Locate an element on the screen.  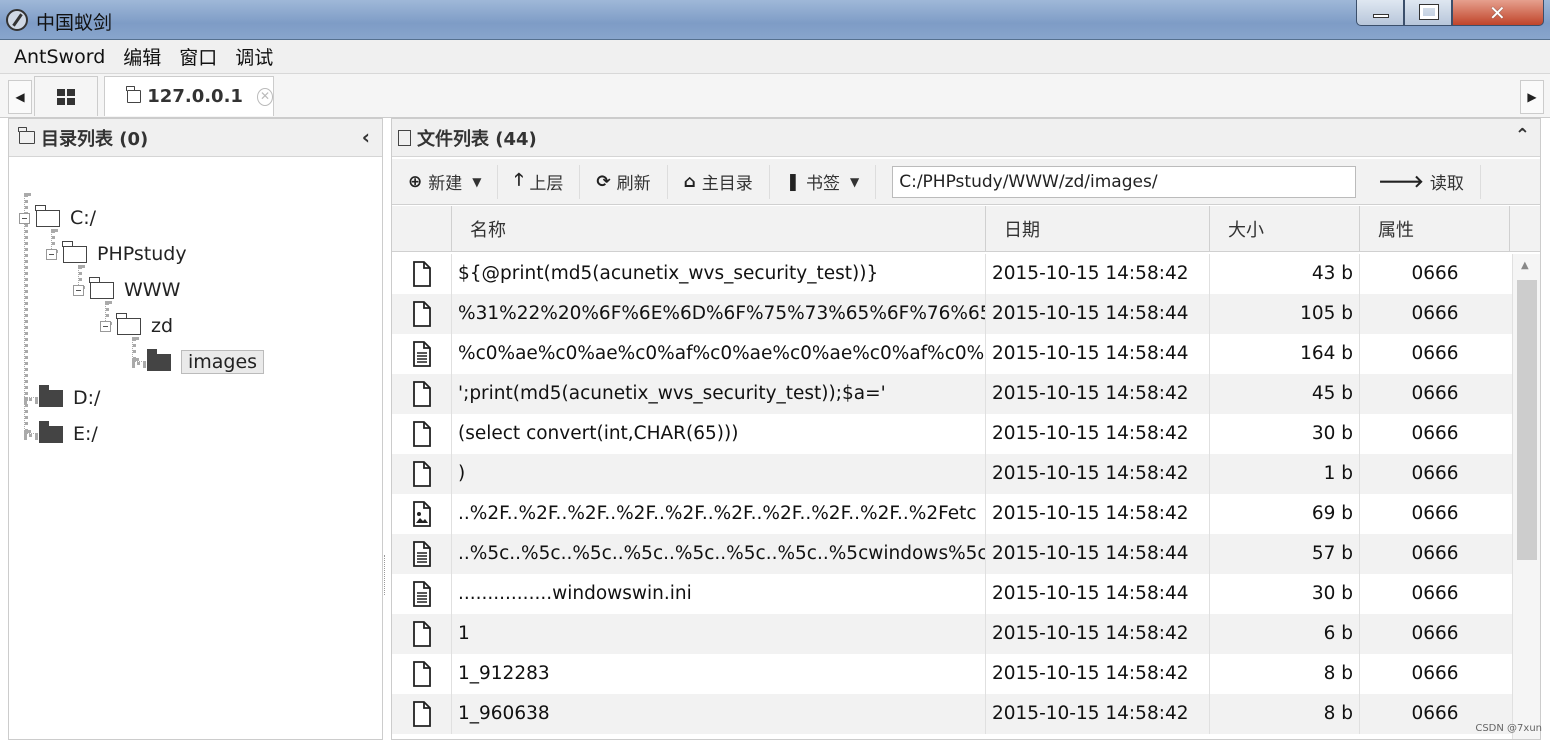
scroll-up-icon: ▲ is located at coordinates (1525, 265).